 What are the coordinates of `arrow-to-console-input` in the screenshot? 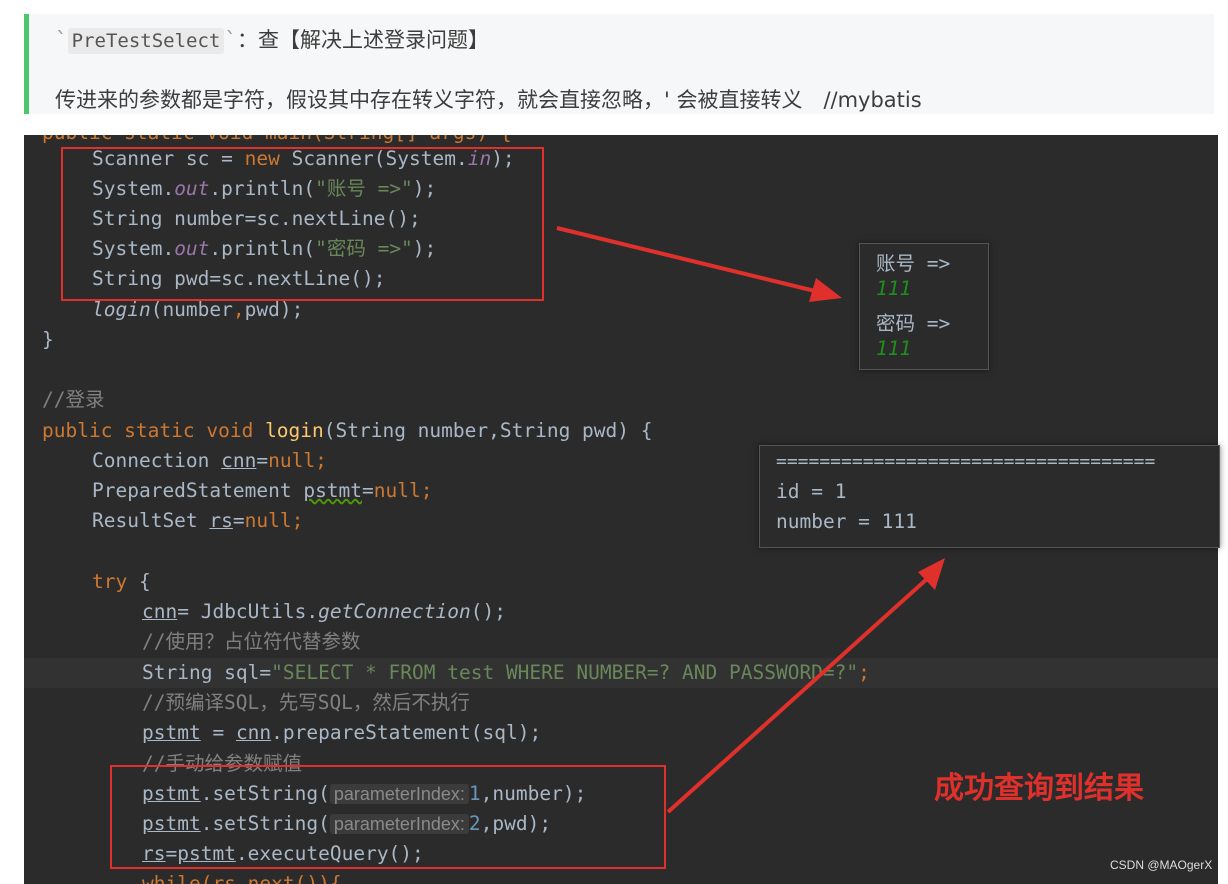 It's located at (699, 264).